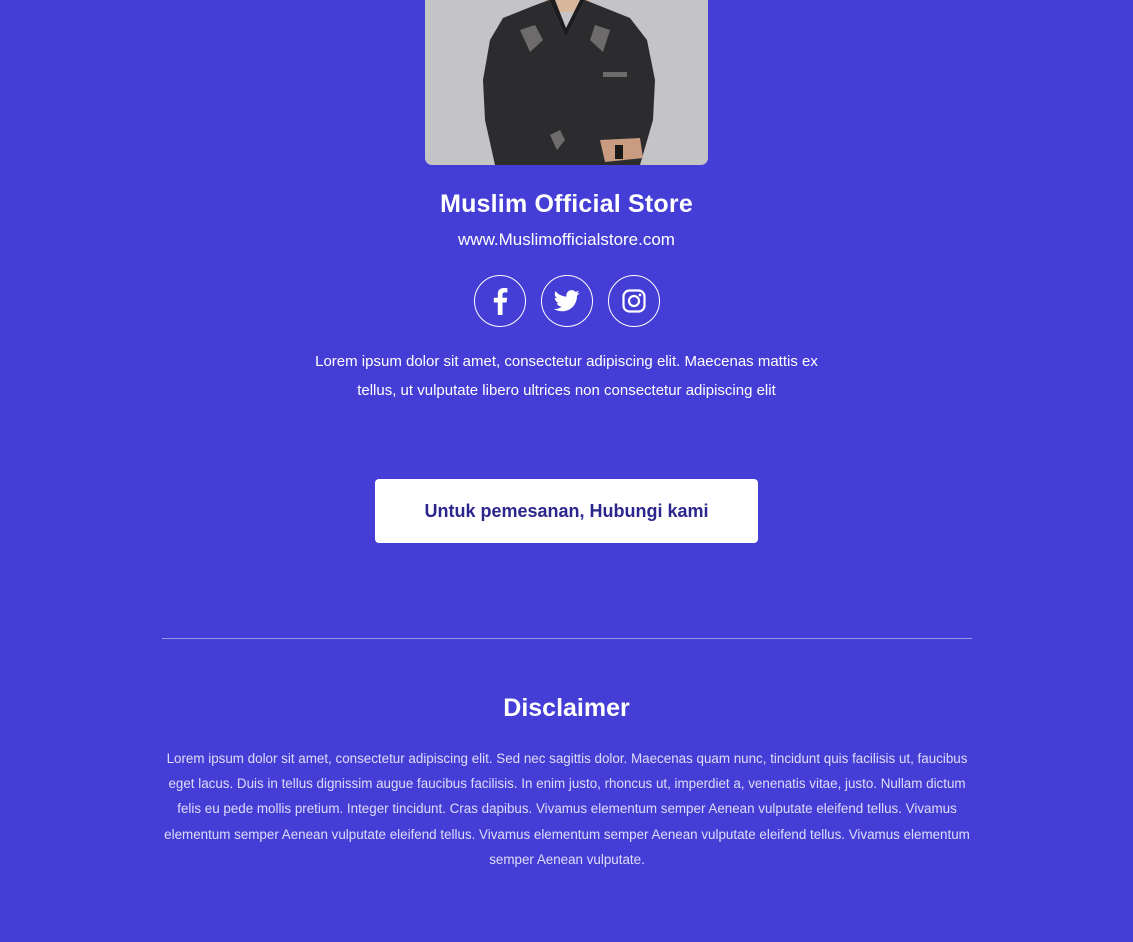 The image size is (1133, 942). I want to click on instagram-icon, so click(634, 301).